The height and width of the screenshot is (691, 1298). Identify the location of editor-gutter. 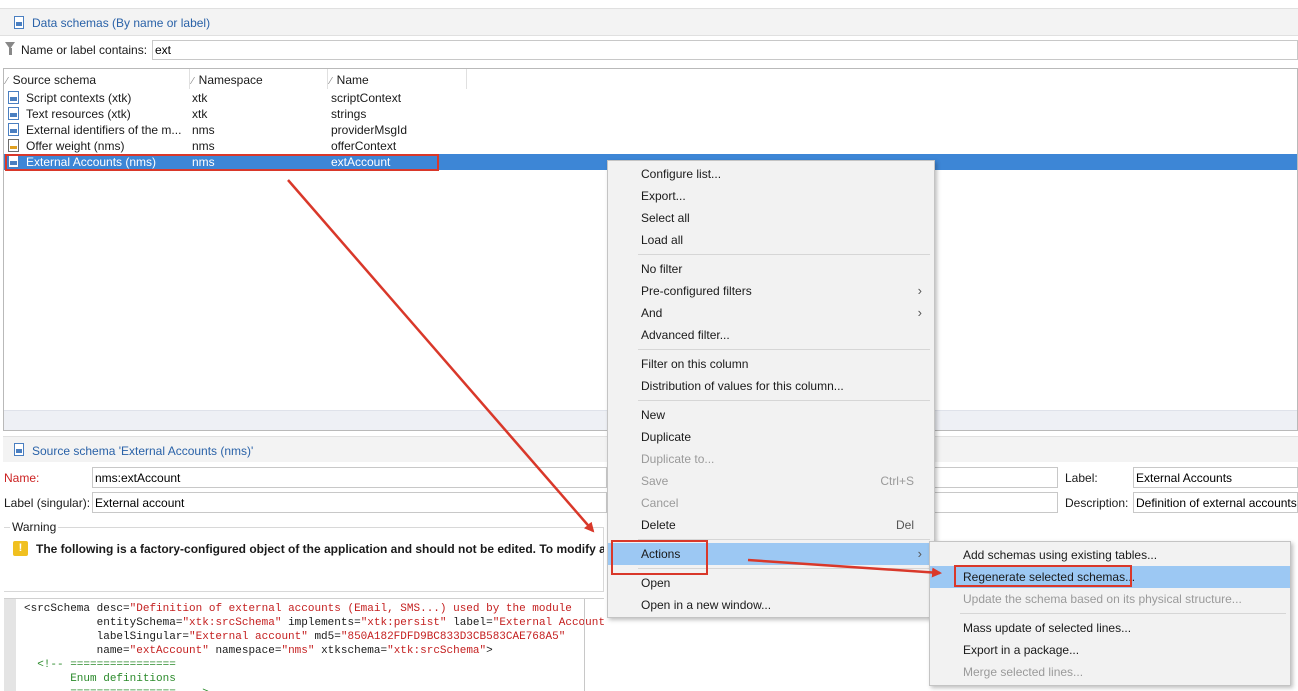
(10, 645).